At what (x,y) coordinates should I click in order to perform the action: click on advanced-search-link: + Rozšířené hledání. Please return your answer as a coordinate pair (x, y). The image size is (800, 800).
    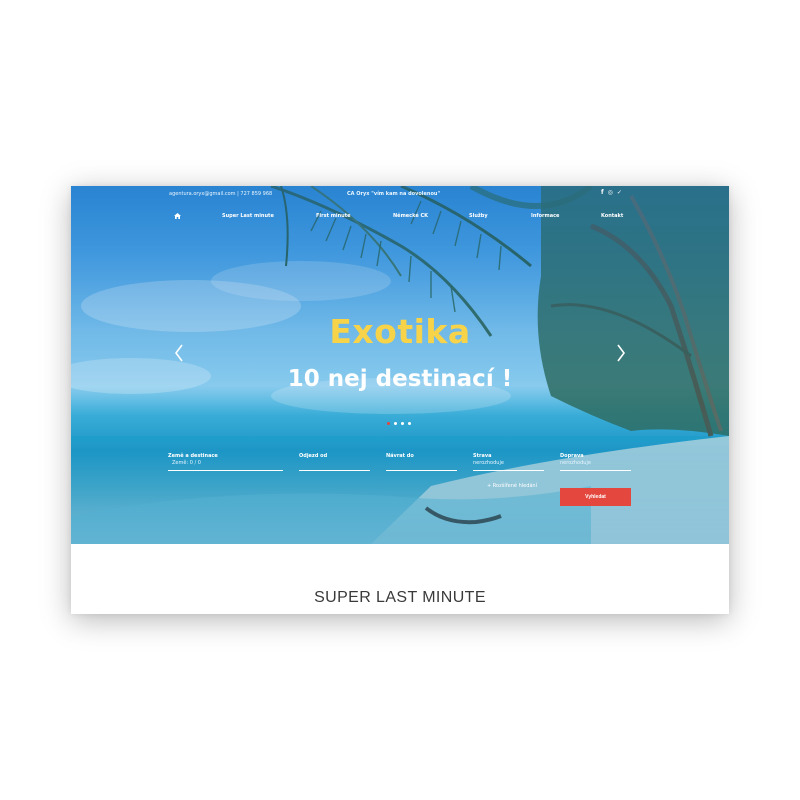
    Looking at the image, I should click on (512, 486).